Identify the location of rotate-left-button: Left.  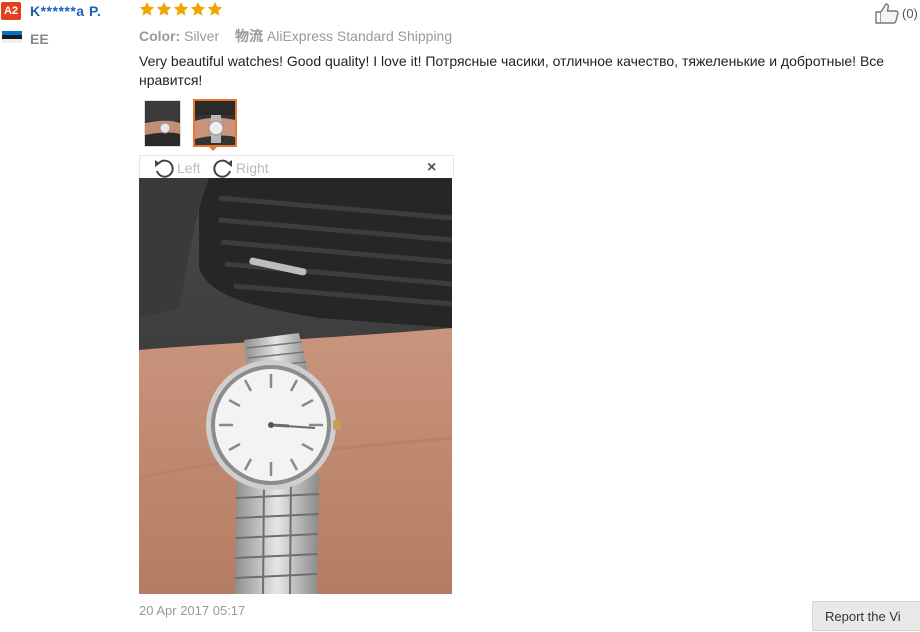
(176, 168).